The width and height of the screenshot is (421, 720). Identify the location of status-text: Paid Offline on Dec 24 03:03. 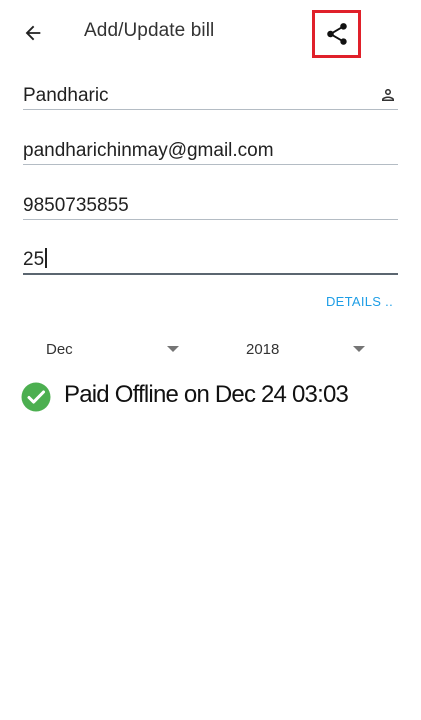
(206, 394).